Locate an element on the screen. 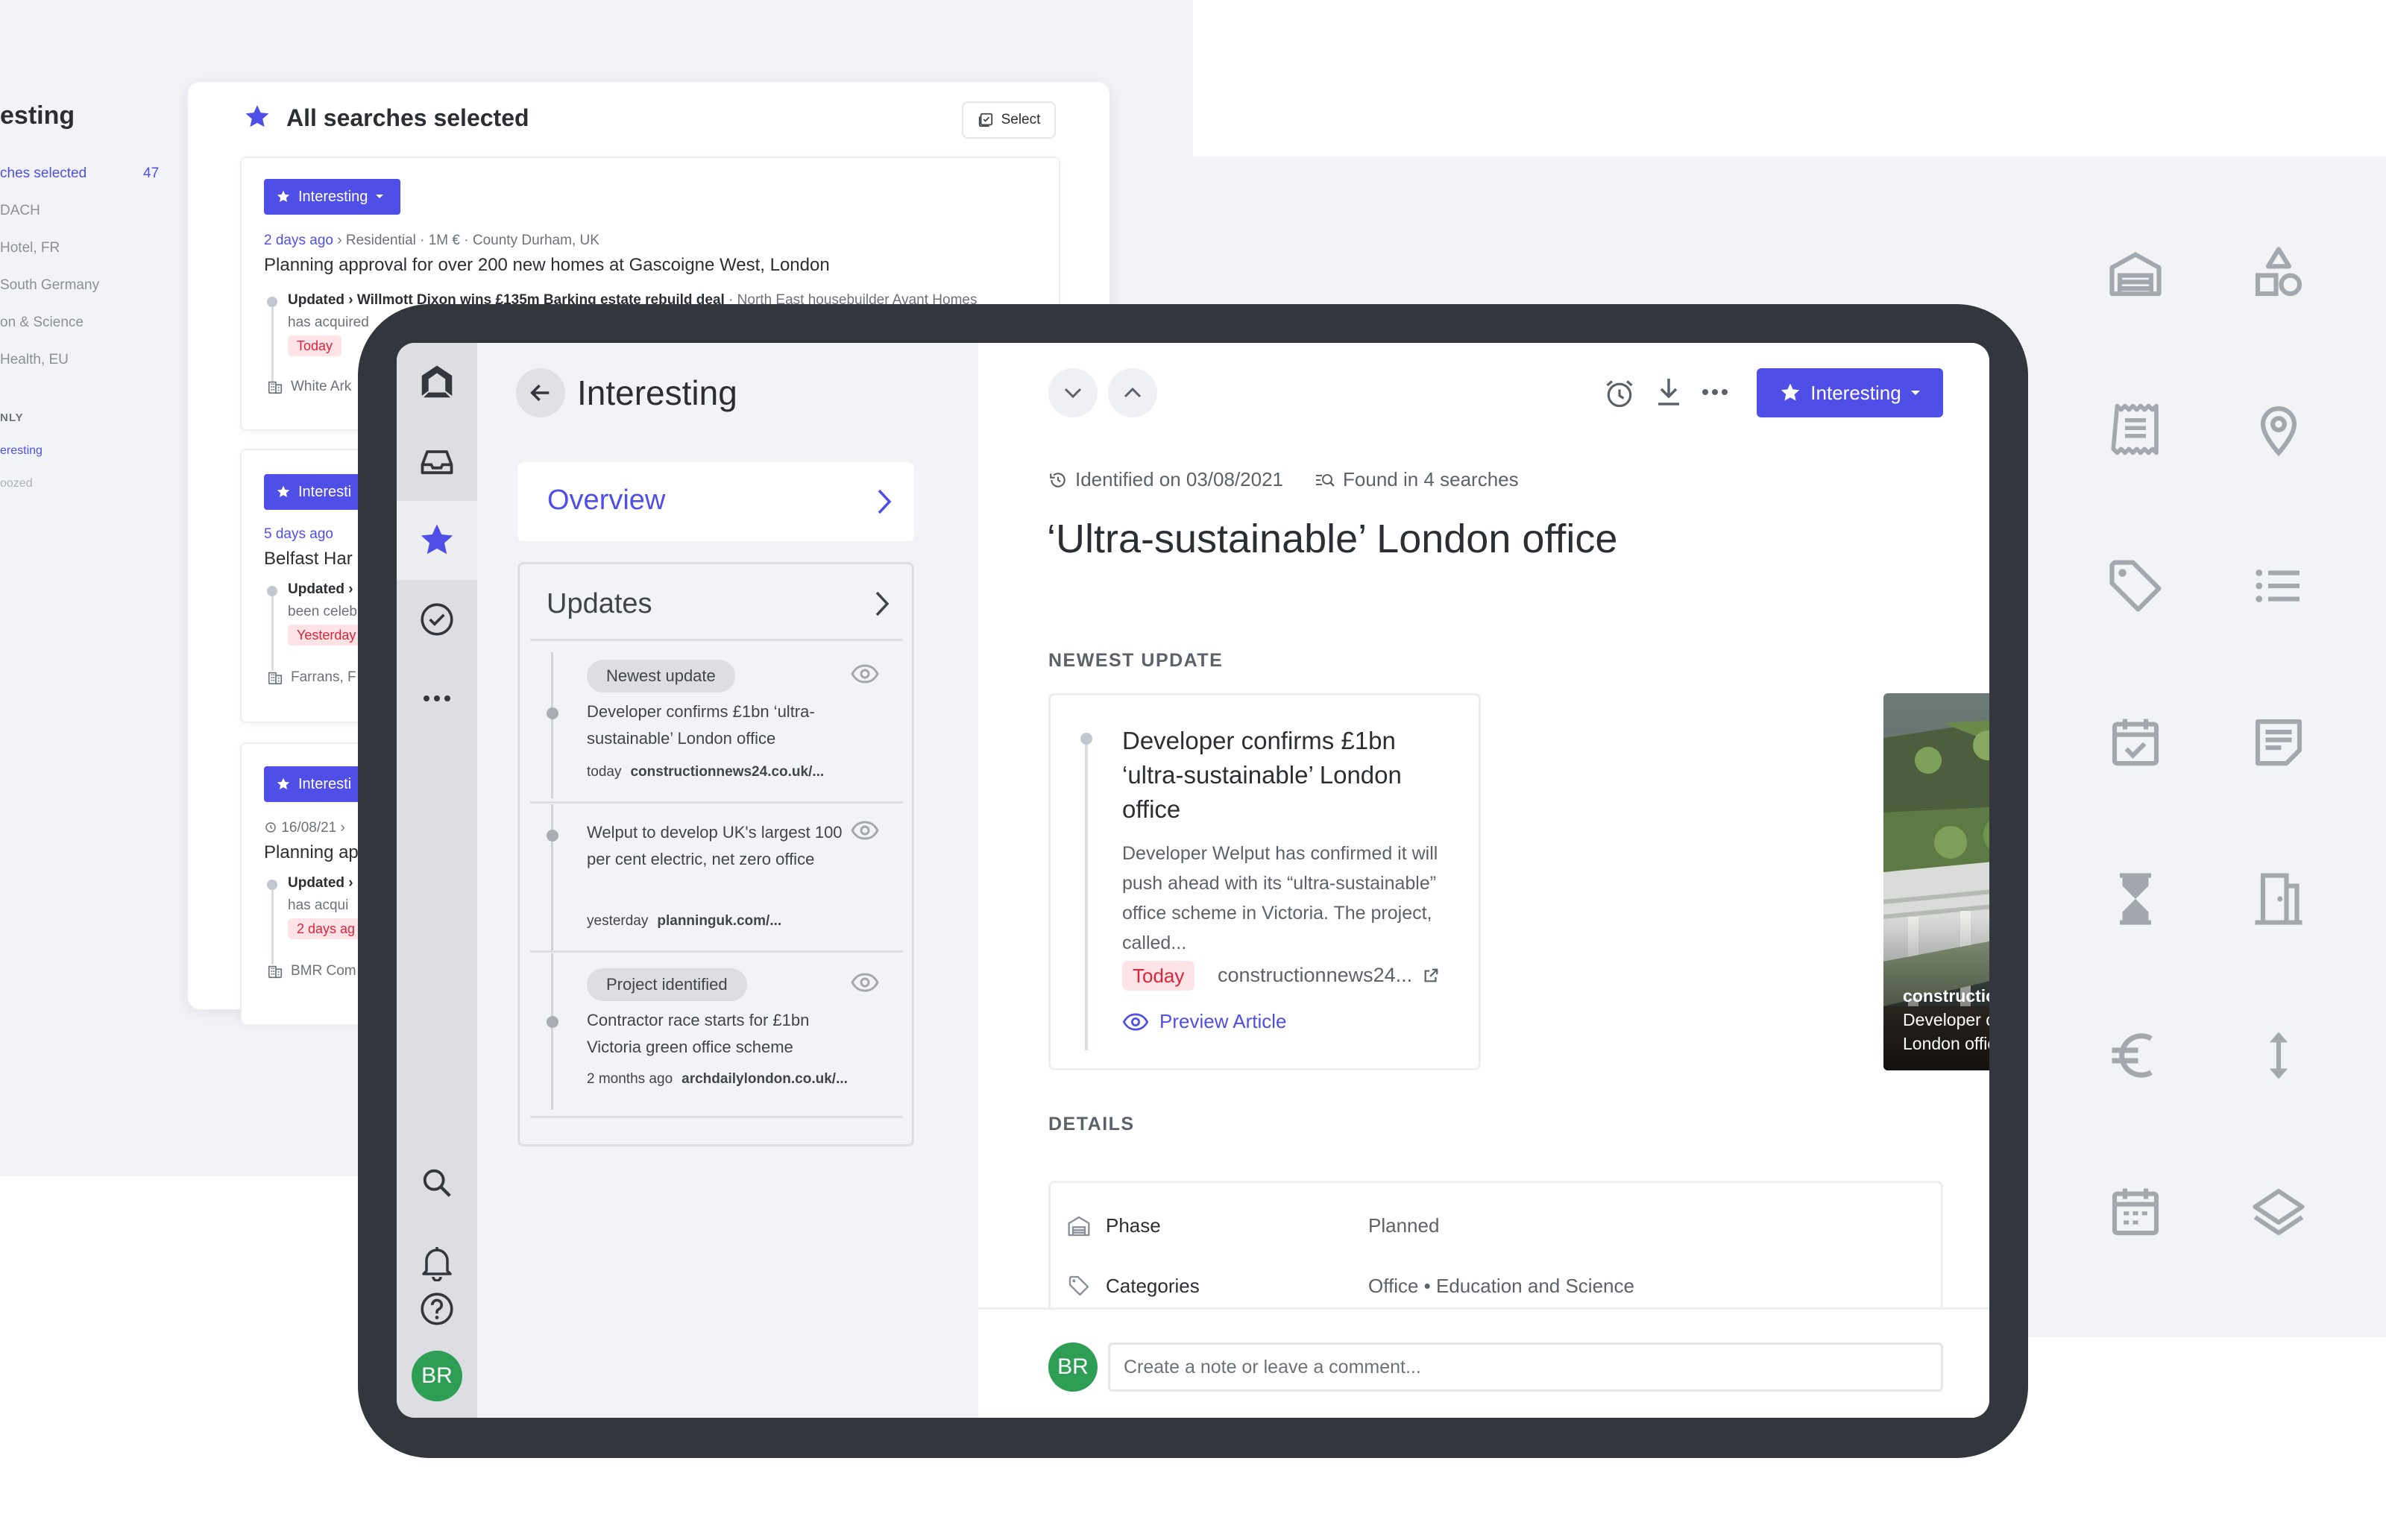 The height and width of the screenshot is (1540, 2386). background-list-section: NLY is located at coordinates (12, 418).